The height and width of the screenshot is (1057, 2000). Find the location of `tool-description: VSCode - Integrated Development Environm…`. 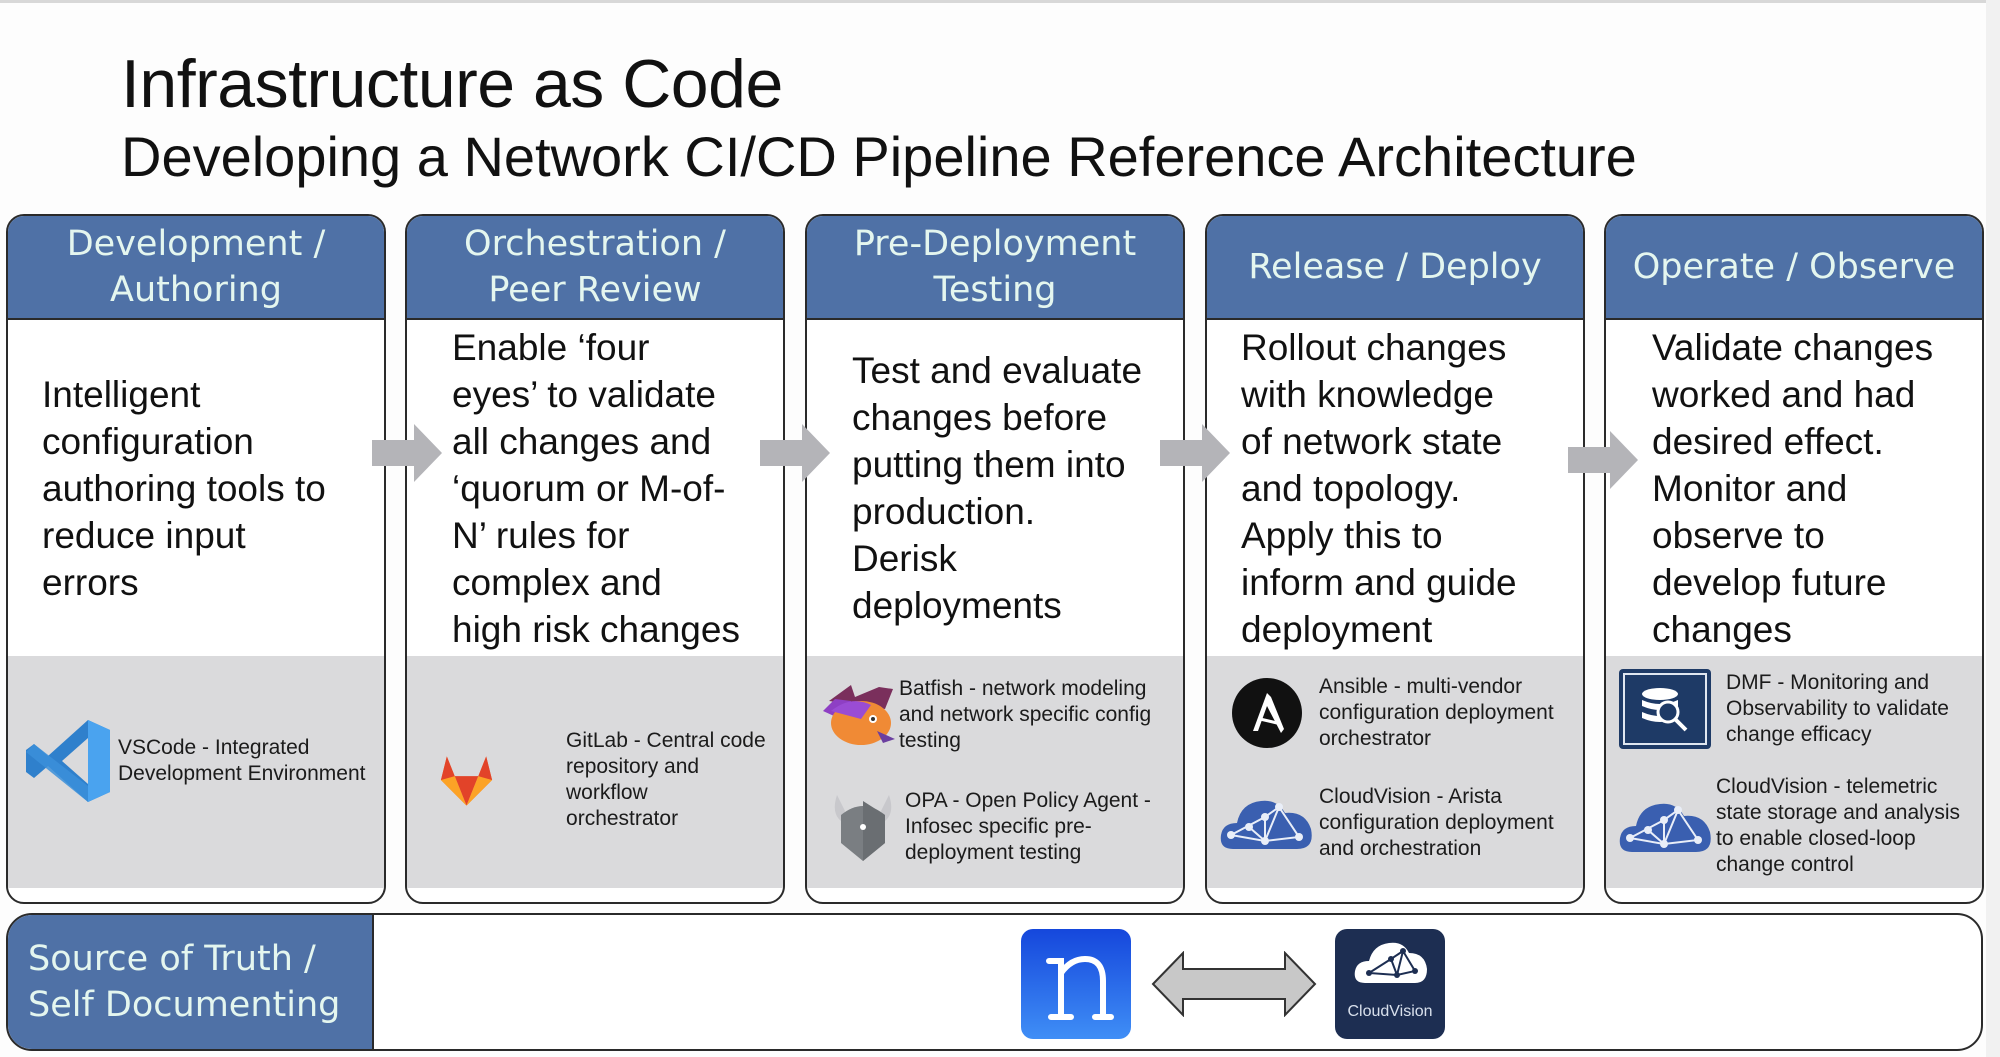

tool-description: VSCode - Integrated Development Environm… is located at coordinates (242, 760).